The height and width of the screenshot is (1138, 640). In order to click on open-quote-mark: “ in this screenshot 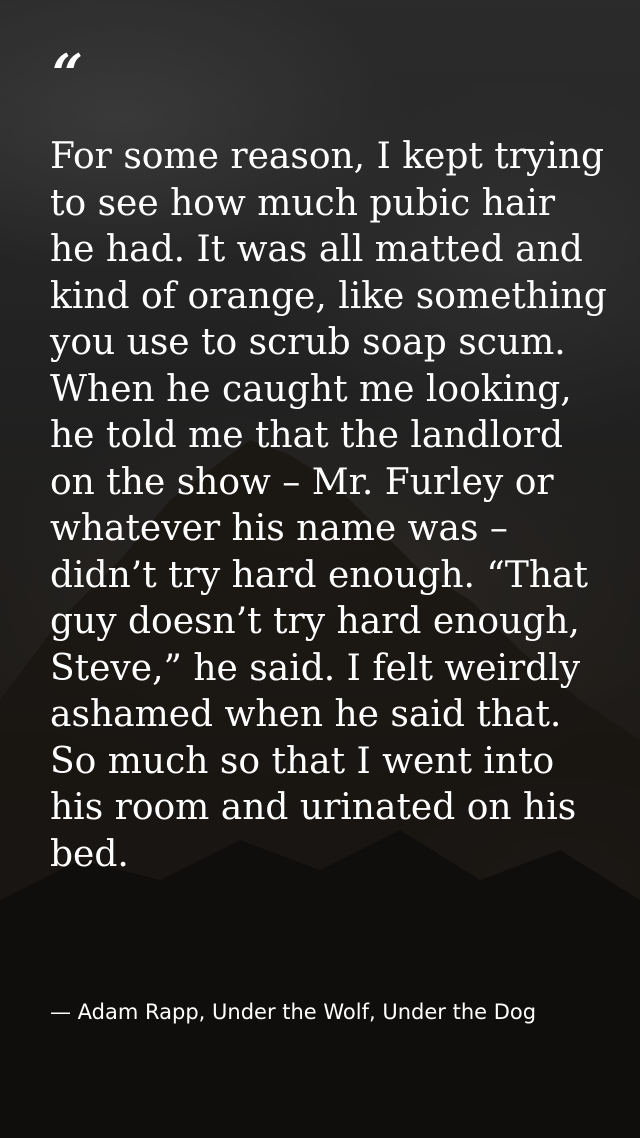, I will do `click(68, 74)`.